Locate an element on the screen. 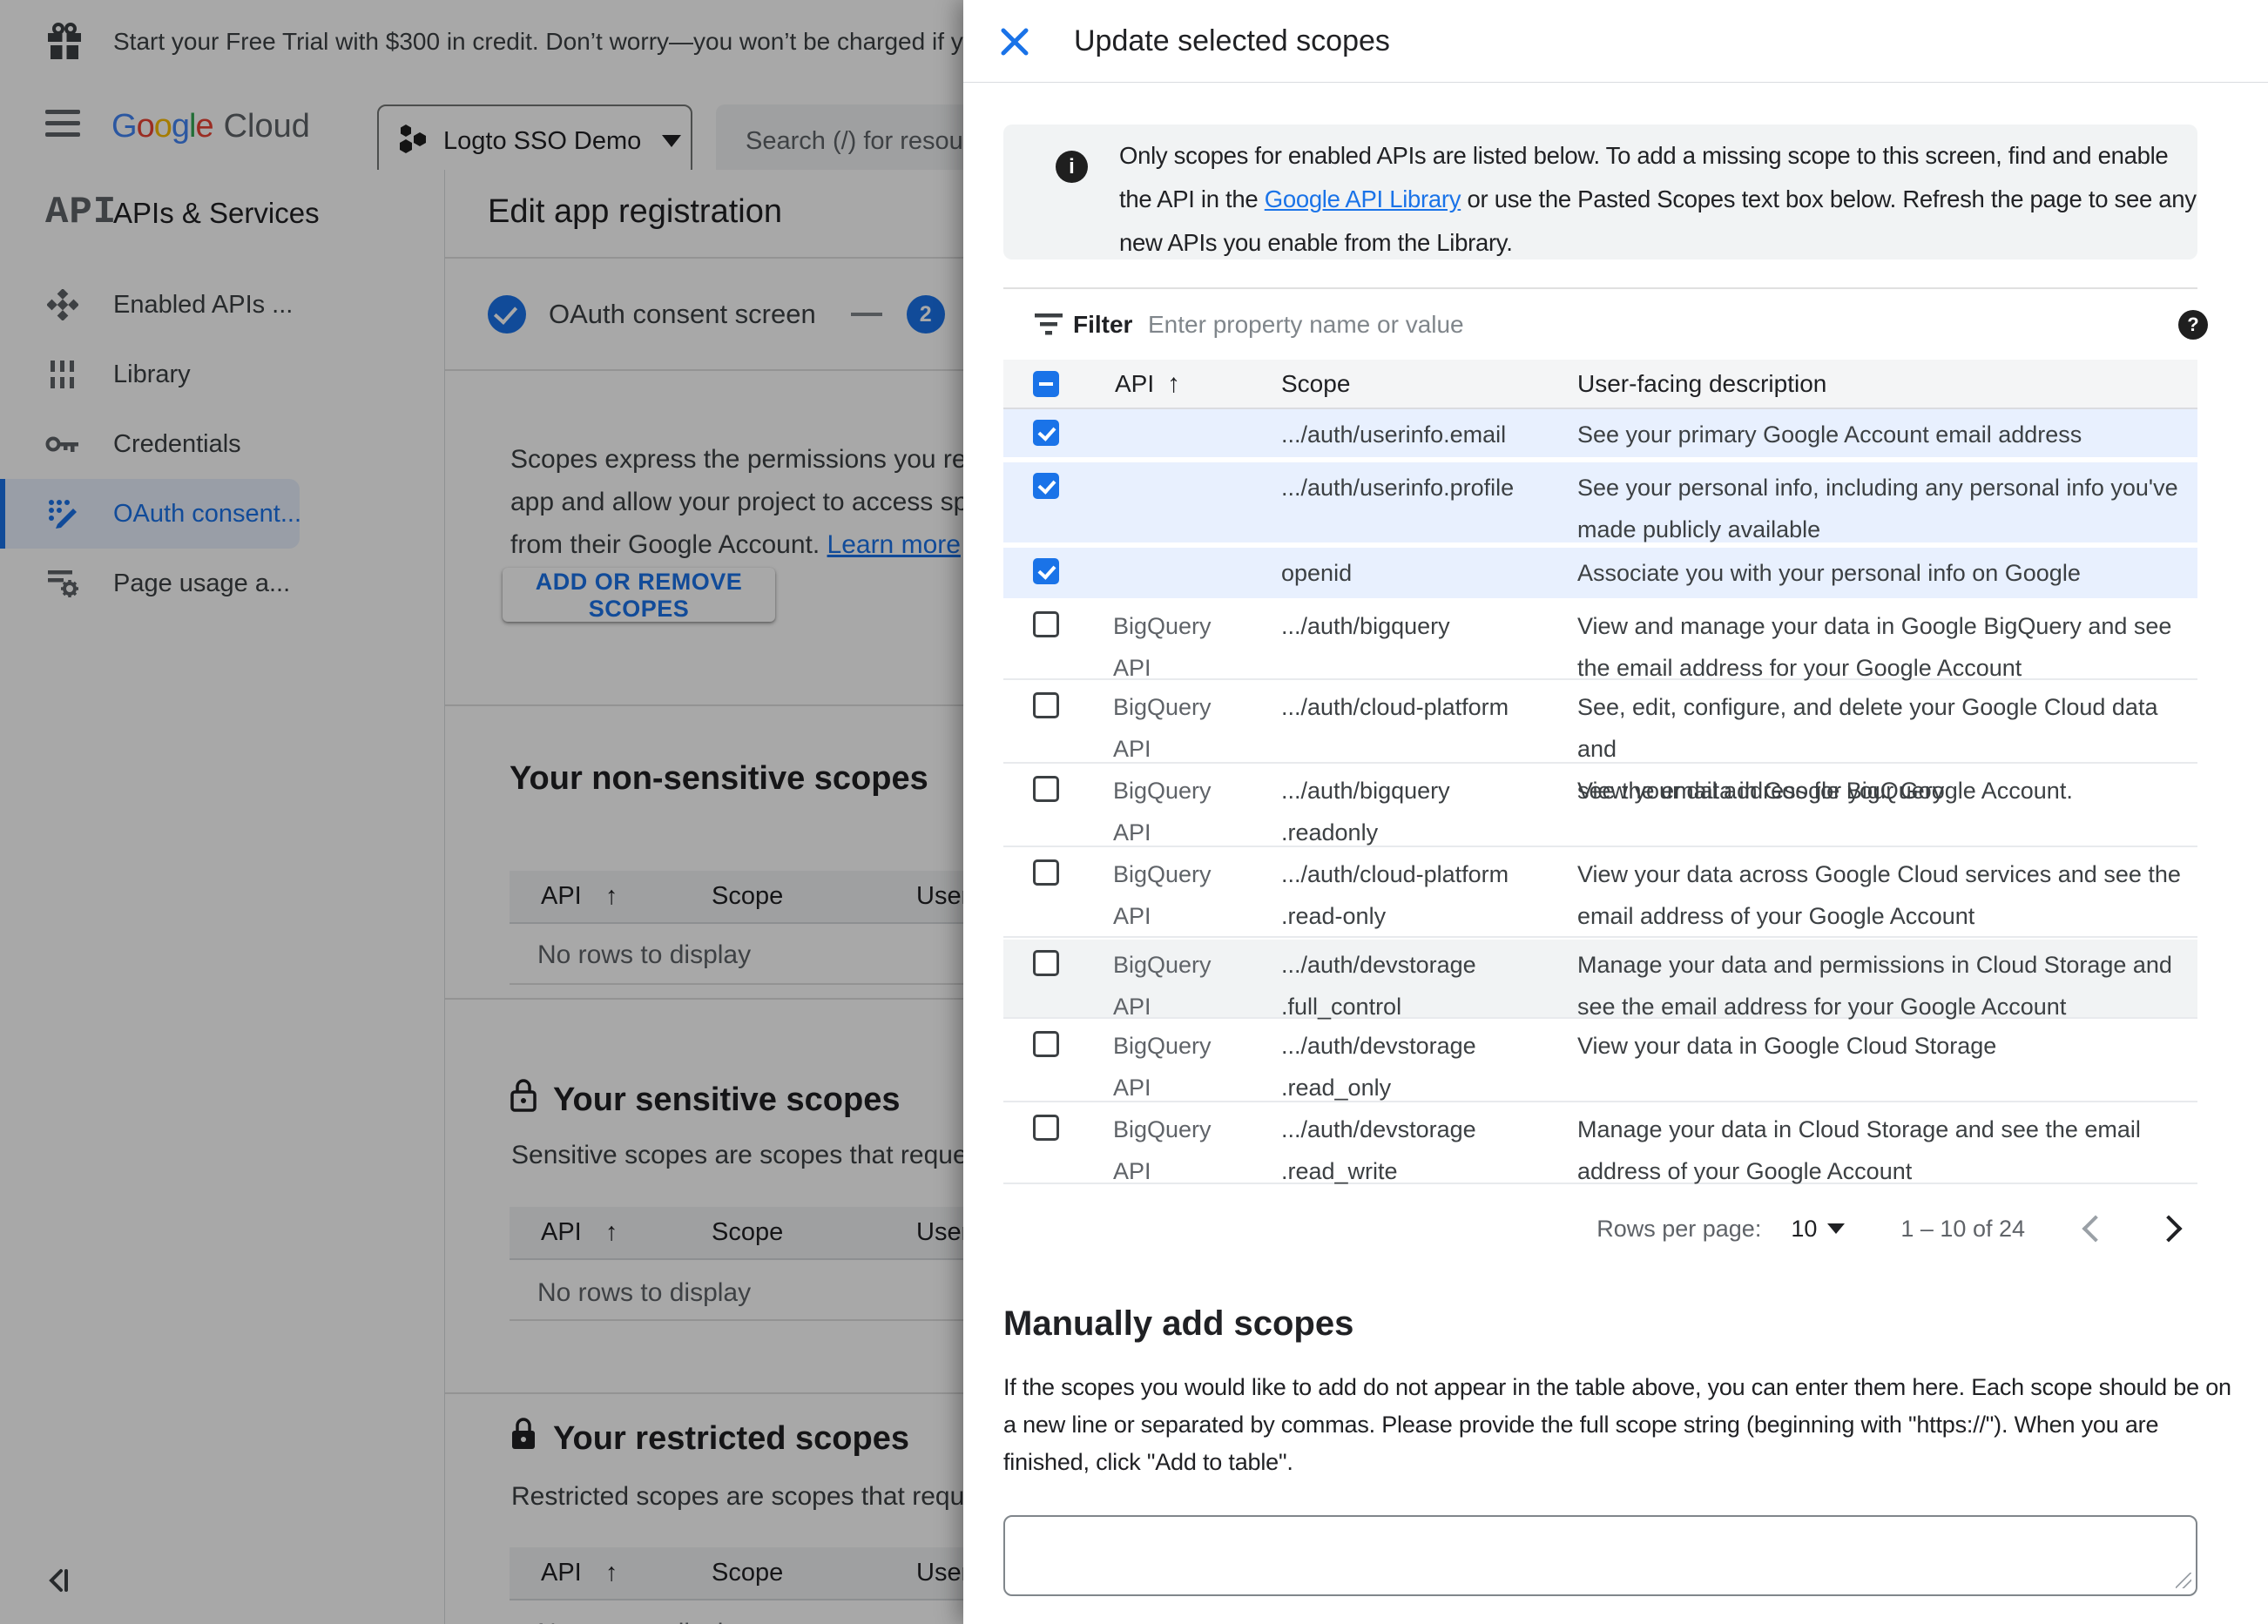 This screenshot has height=1624, width=2268. column-description: User-facing description is located at coordinates (1701, 384).